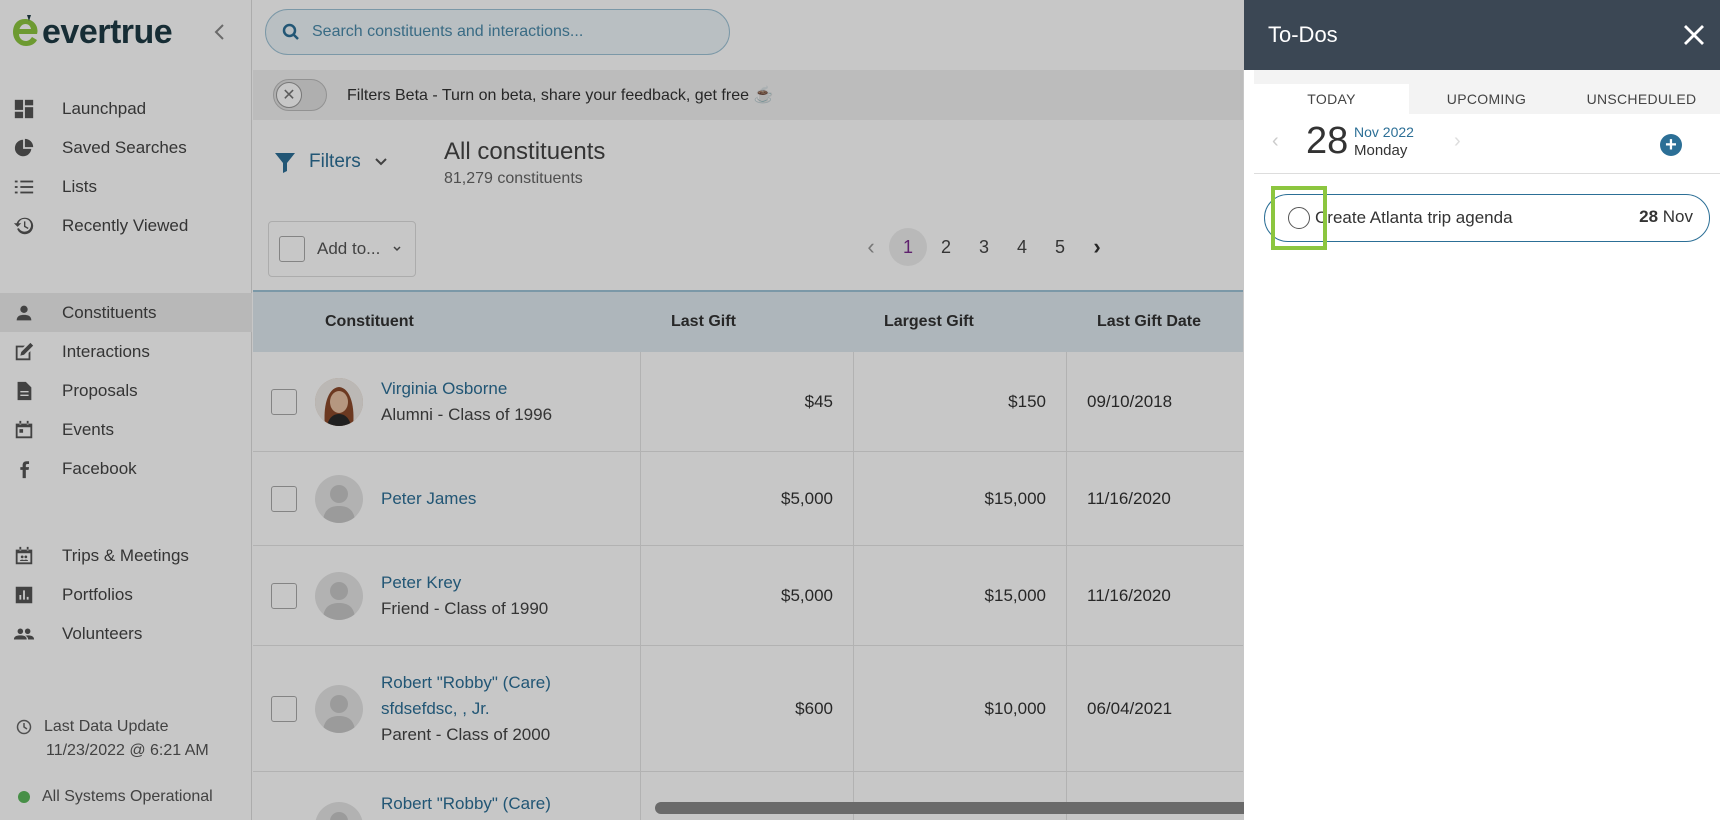 The image size is (1720, 820). I want to click on todo-due-date: 28 Nov, so click(1666, 217).